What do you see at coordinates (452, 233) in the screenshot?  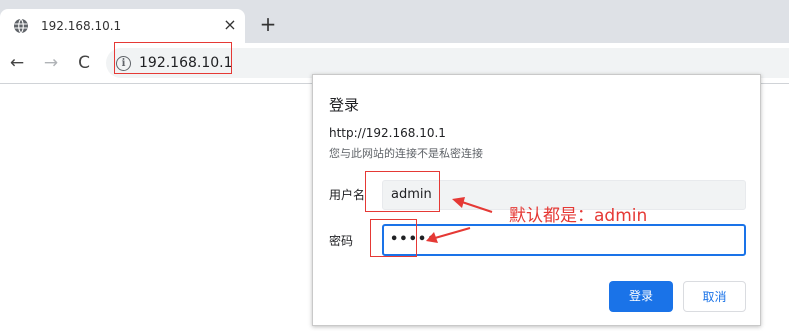 I see `arrow-to-password` at bounding box center [452, 233].